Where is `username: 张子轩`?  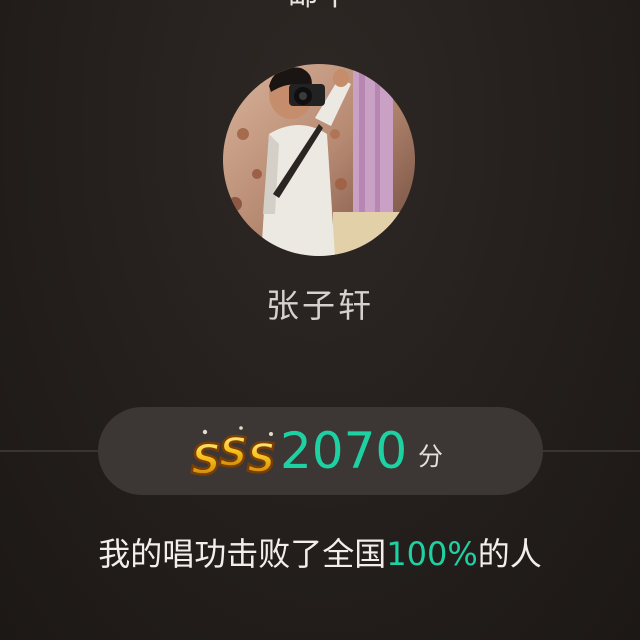 username: 张子轩 is located at coordinates (320, 305).